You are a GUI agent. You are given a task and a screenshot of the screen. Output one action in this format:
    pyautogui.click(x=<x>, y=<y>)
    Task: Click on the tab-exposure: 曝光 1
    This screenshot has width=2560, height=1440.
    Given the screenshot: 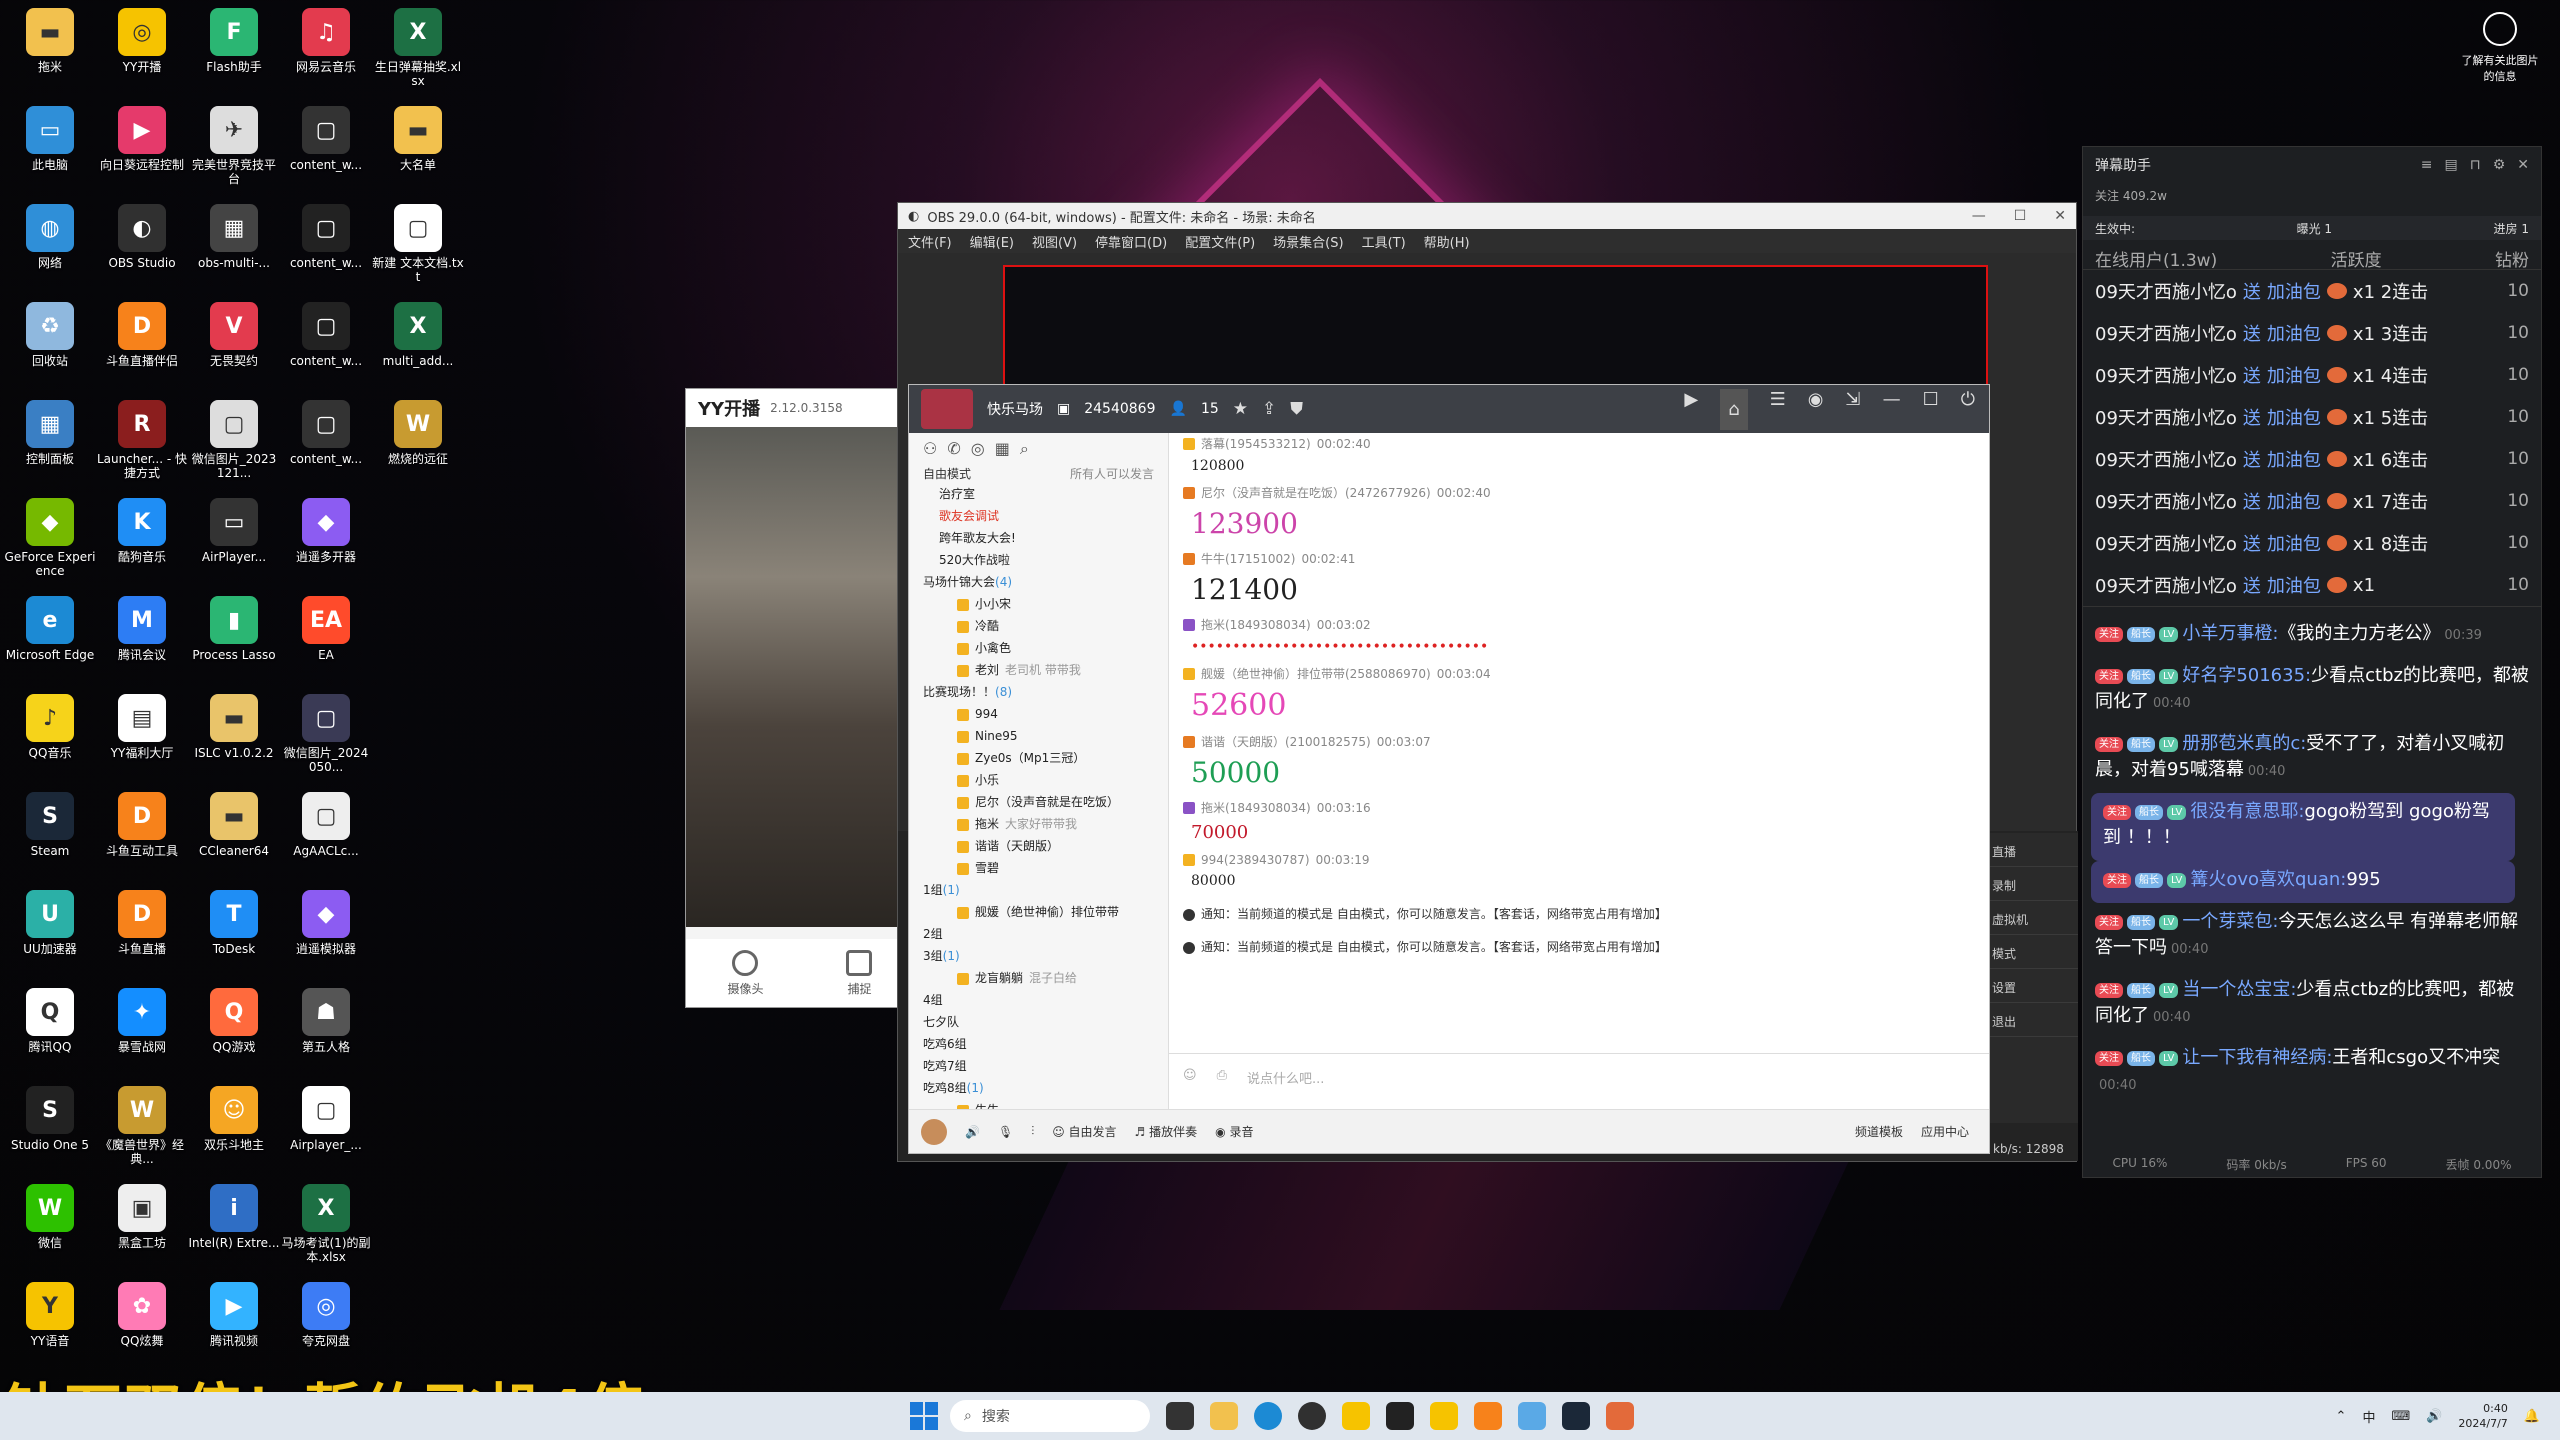 What is the action you would take?
    pyautogui.click(x=2314, y=228)
    